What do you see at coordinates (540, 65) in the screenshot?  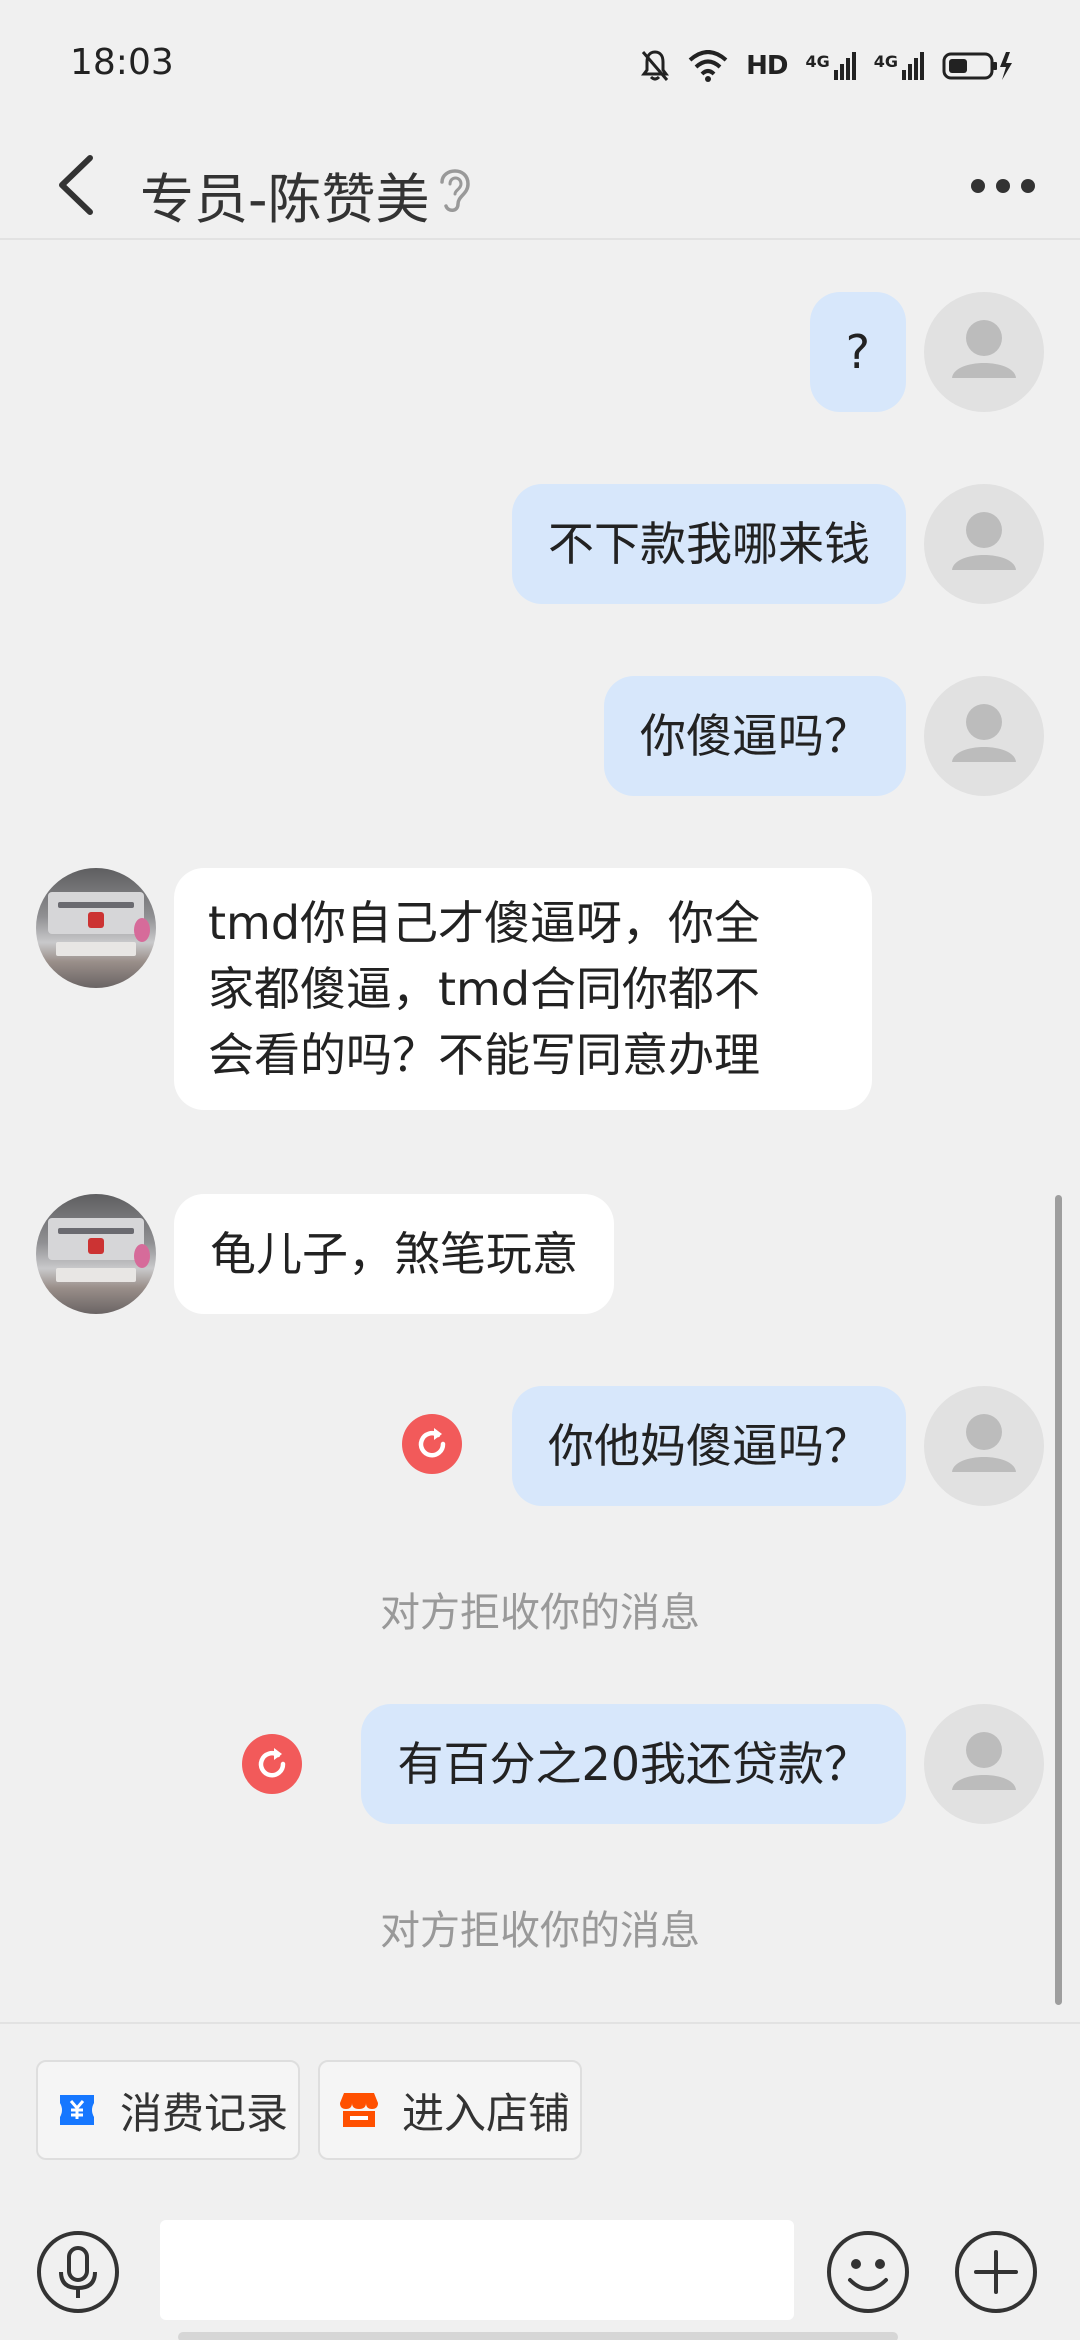 I see `status-bar: 18:03 HD 4G 4G` at bounding box center [540, 65].